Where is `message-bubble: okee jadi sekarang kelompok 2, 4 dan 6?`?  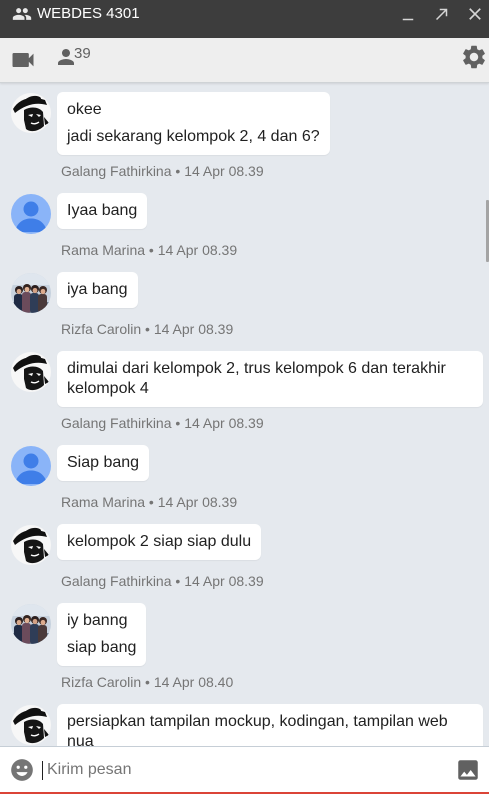 message-bubble: okee jadi sekarang kelompok 2, 4 dan 6? is located at coordinates (193, 123).